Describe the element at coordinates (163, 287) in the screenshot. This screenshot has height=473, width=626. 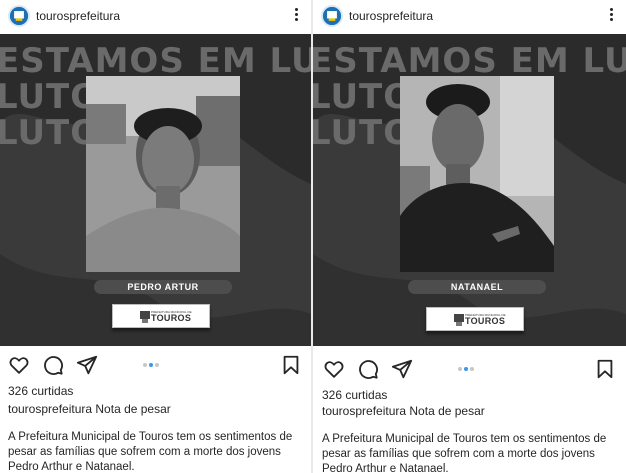
I see `name-label: PEDRO ARTUR` at that location.